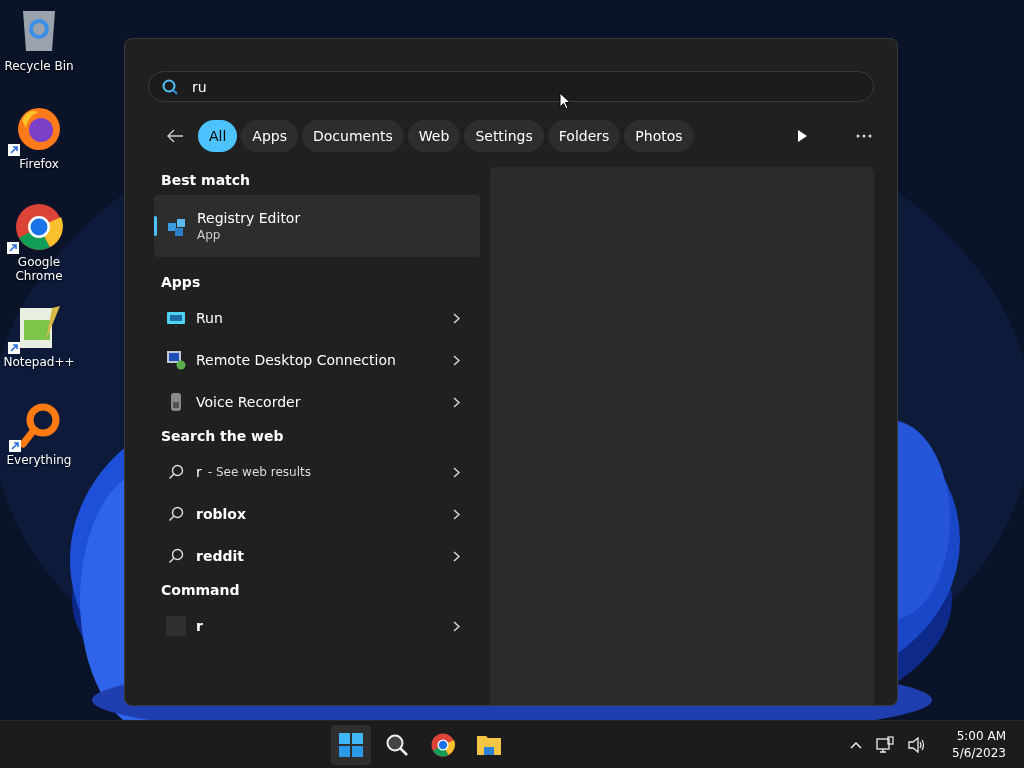 The image size is (1024, 768). What do you see at coordinates (206, 180) in the screenshot?
I see `section-heading: Best match` at bounding box center [206, 180].